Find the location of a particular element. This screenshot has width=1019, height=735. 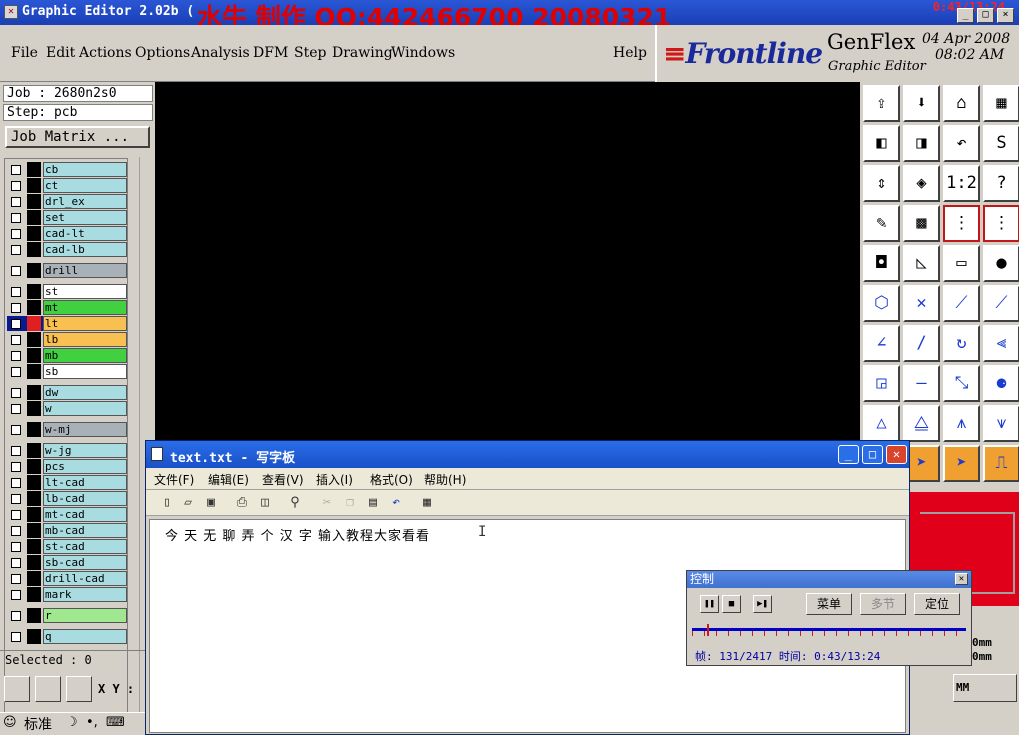

layer-row: sb is located at coordinates (67, 371).